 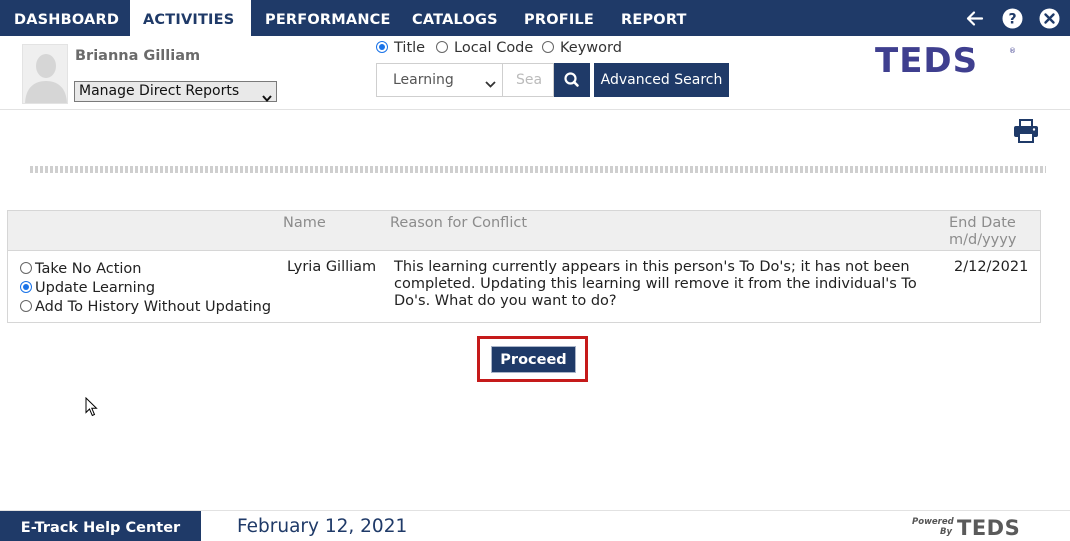 What do you see at coordinates (661, 80) in the screenshot?
I see `advanced-search-button: Advanced Search` at bounding box center [661, 80].